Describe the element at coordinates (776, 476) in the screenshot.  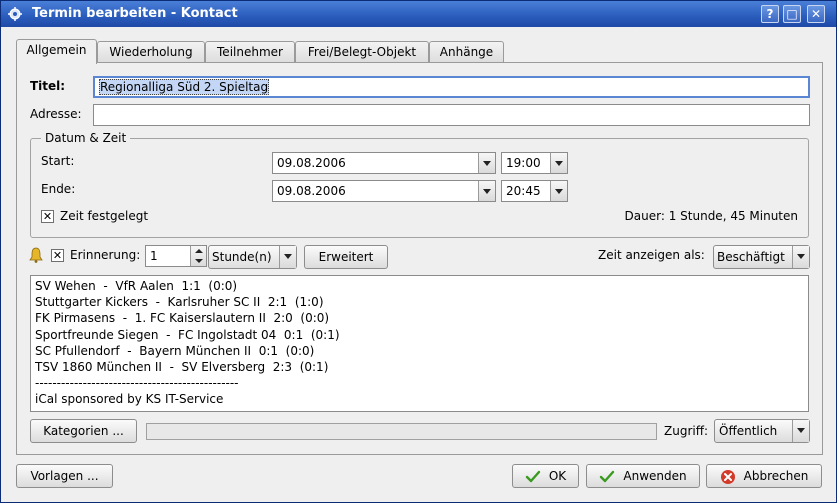
I see `cancel-button-label: Abbrechen` at that location.